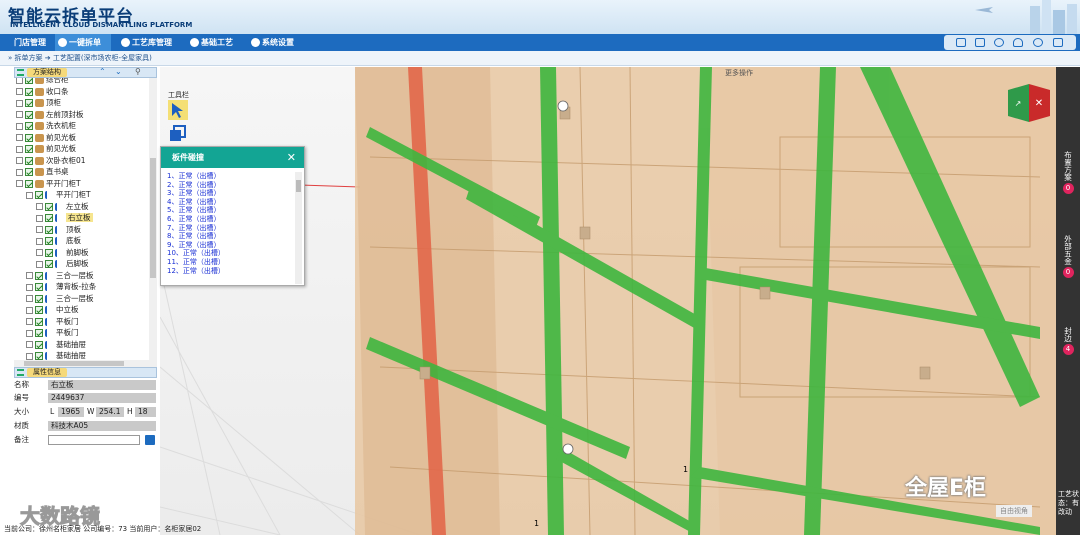  I want to click on tree-item: 次卧衣柜01, so click(51, 161).